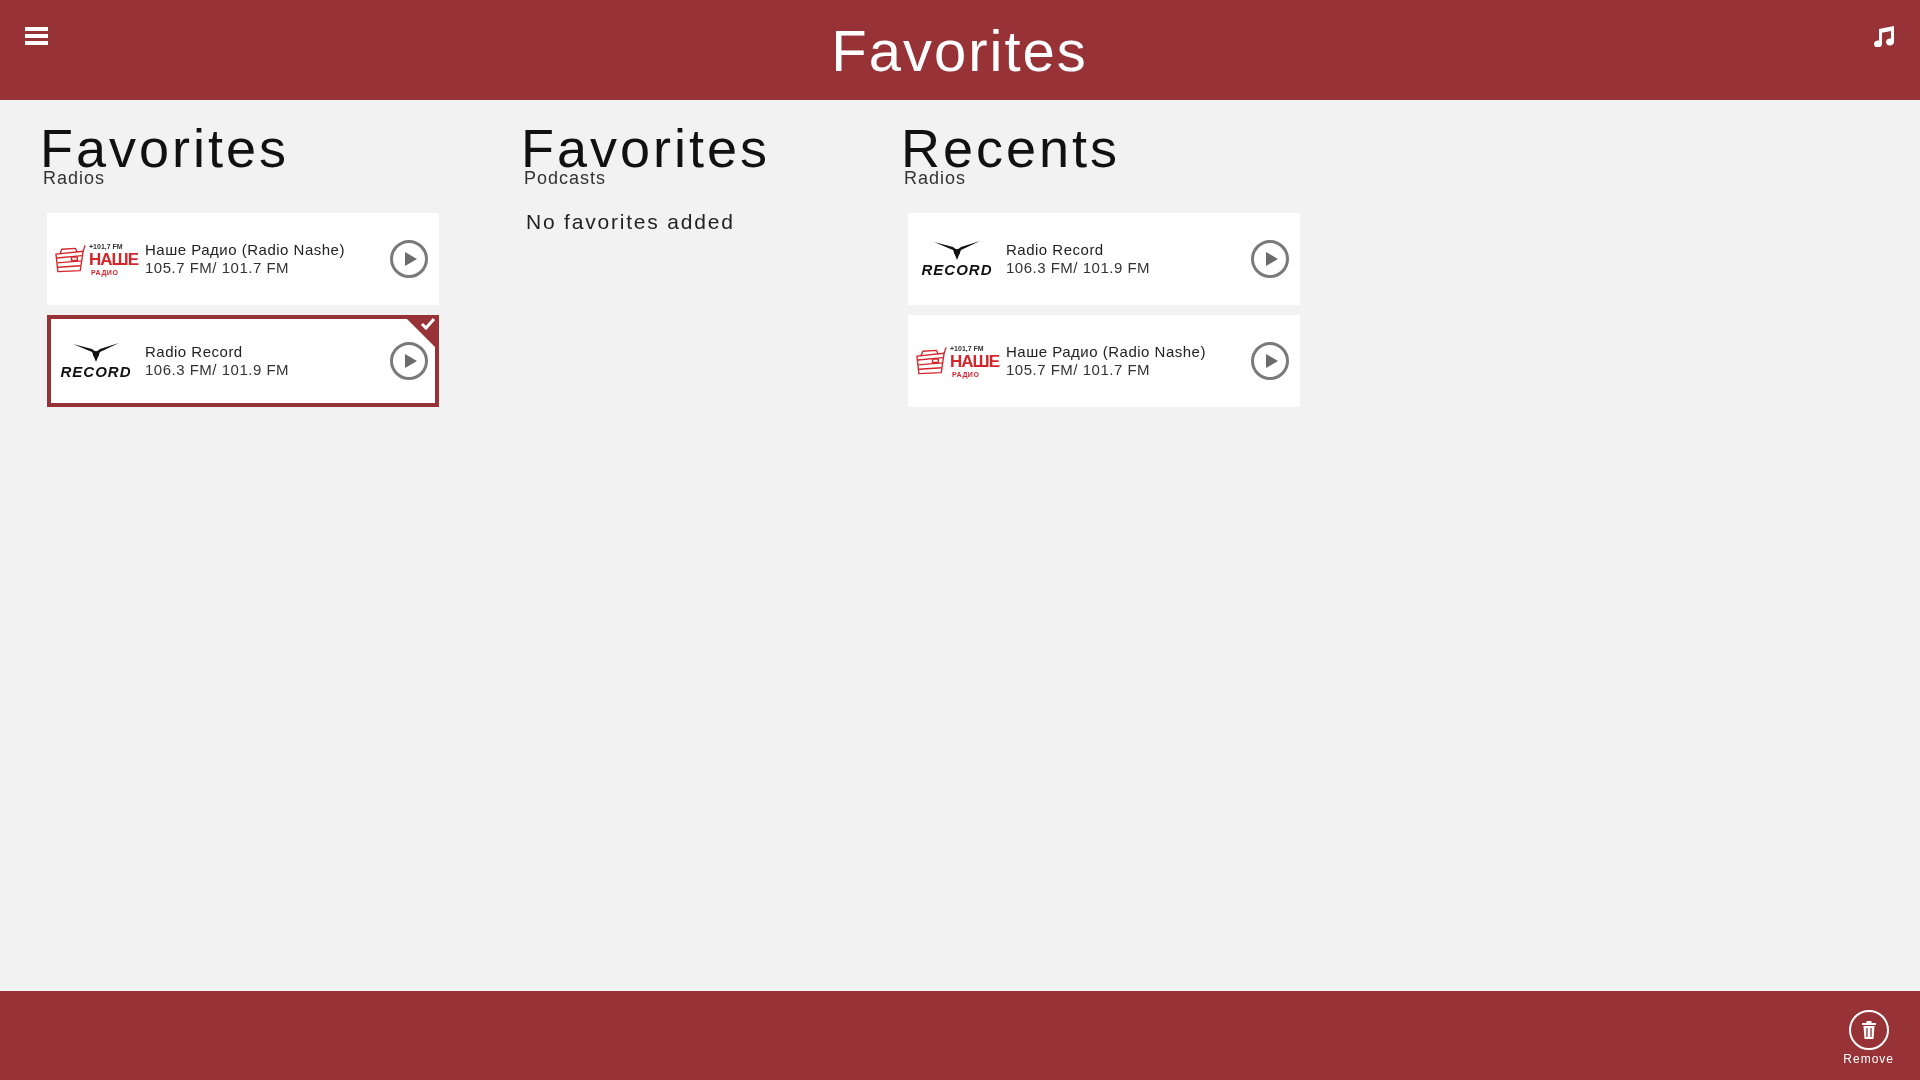 This screenshot has width=1920, height=1080. I want to click on page-title: Favorites, so click(959, 51).